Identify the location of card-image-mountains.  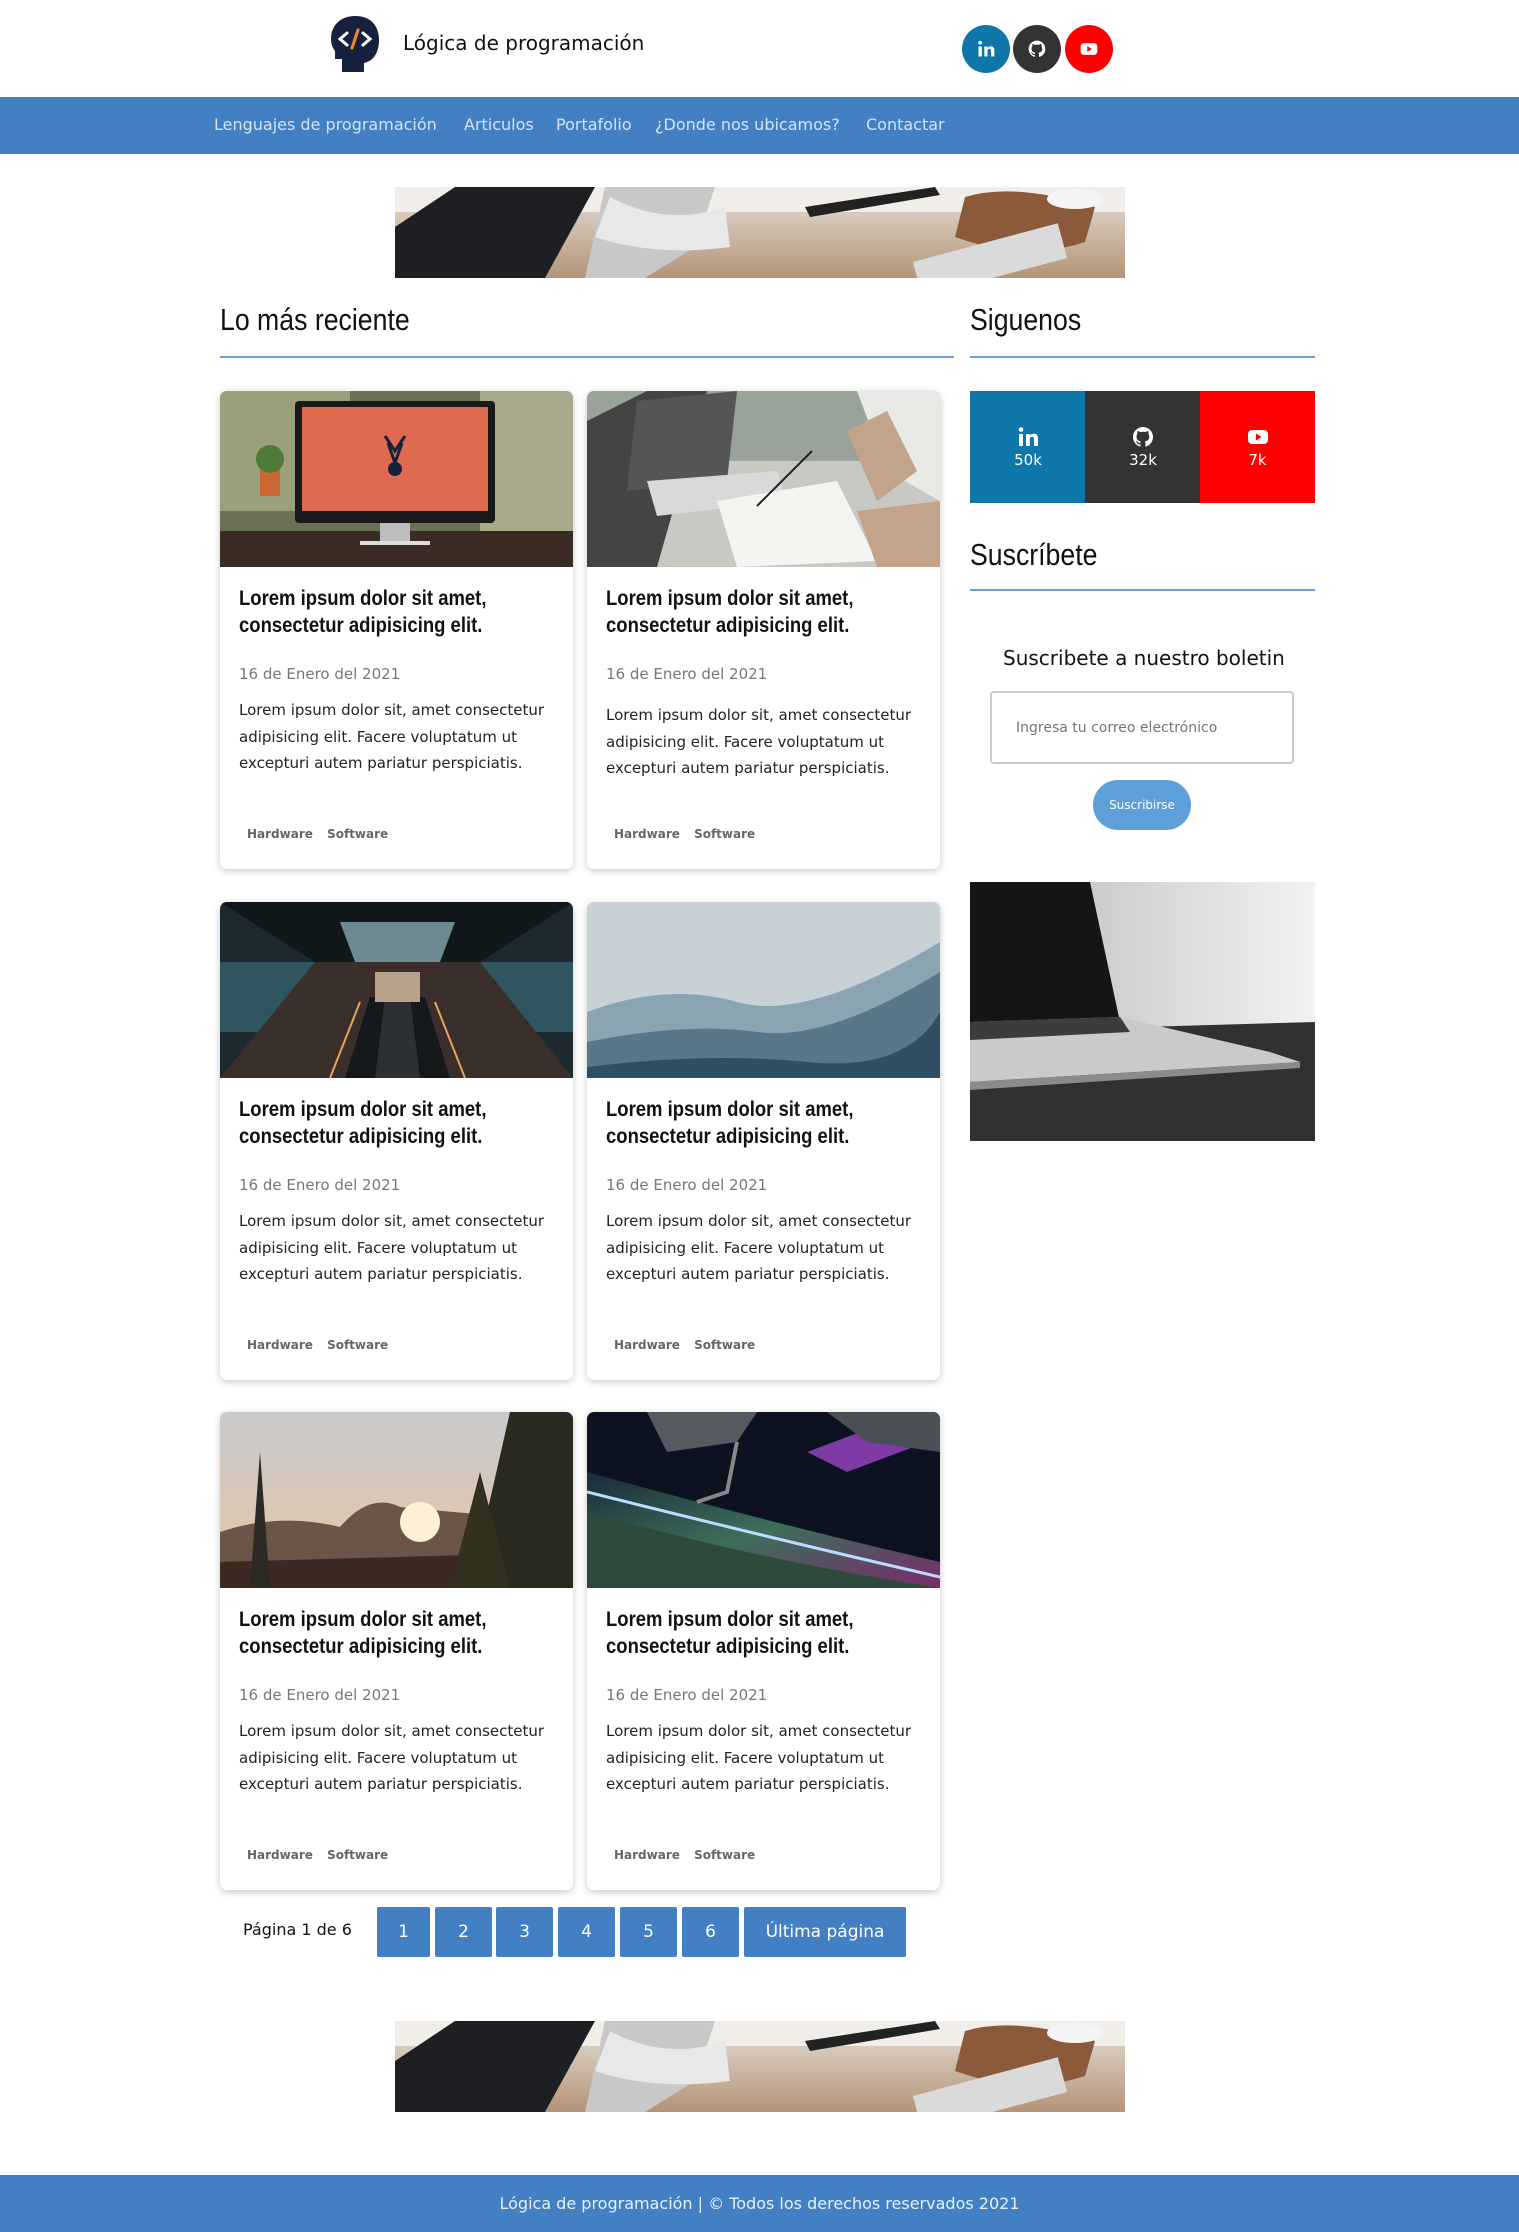
(763, 990).